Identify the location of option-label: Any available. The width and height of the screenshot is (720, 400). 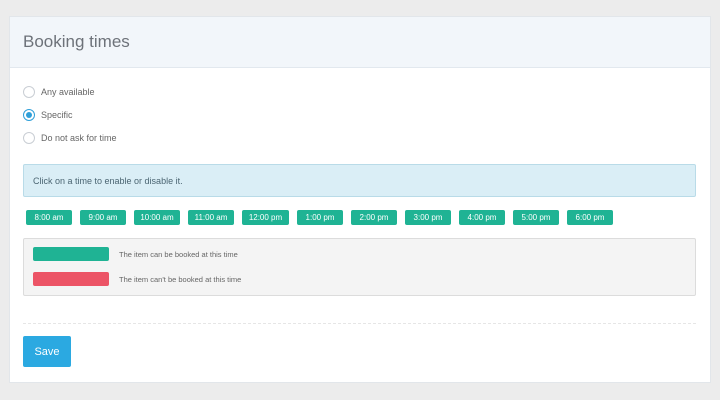
(68, 92).